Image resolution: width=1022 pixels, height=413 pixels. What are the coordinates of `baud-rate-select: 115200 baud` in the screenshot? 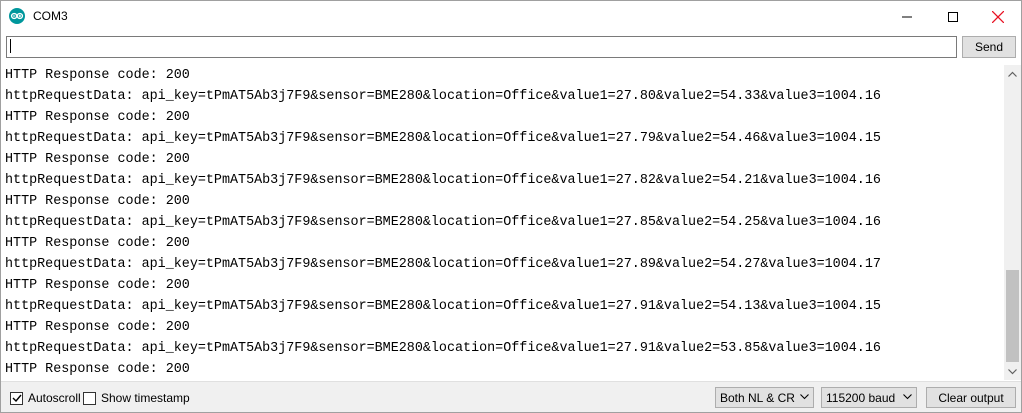 It's located at (869, 397).